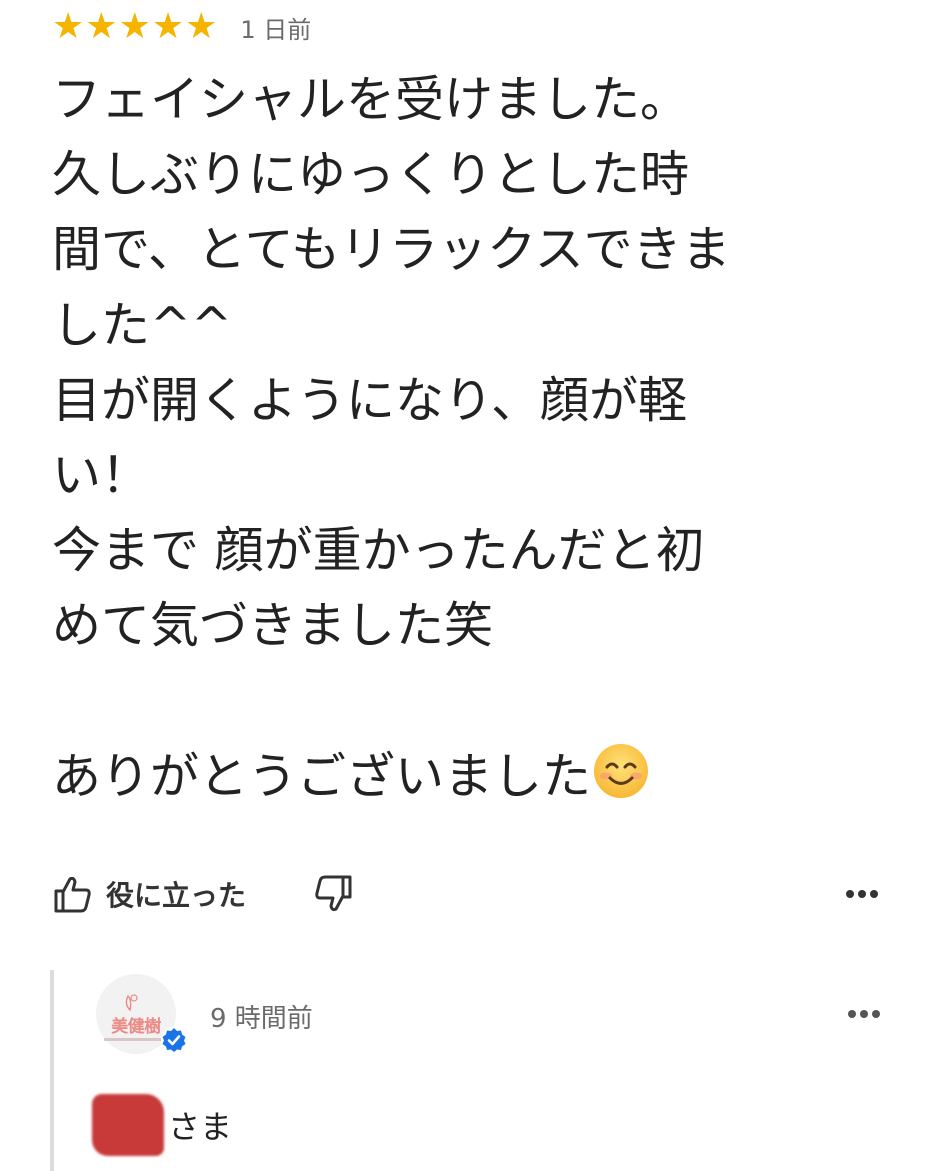 The image size is (937, 1171). I want to click on redacted-name, so click(128, 1125).